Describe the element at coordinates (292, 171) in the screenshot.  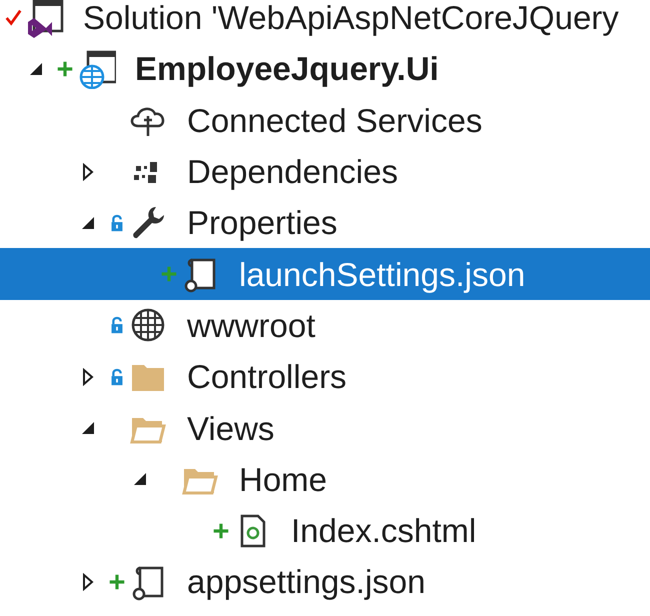
I see `node-label: Dependencies` at that location.